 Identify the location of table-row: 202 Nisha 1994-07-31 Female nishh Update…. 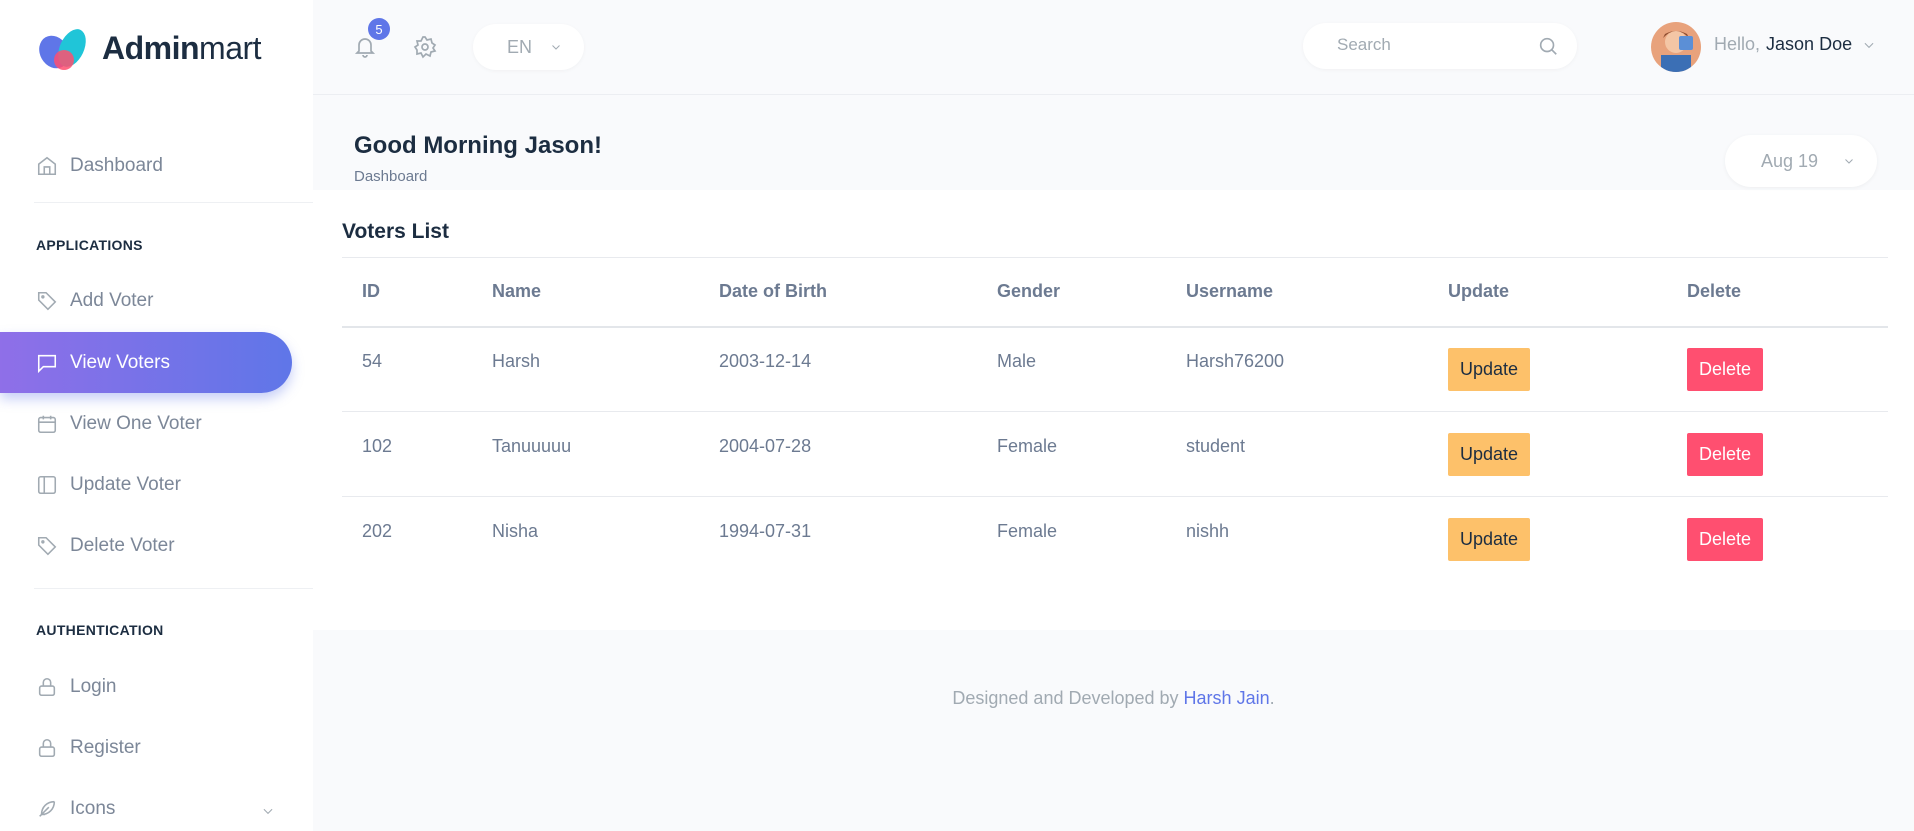
(1115, 539).